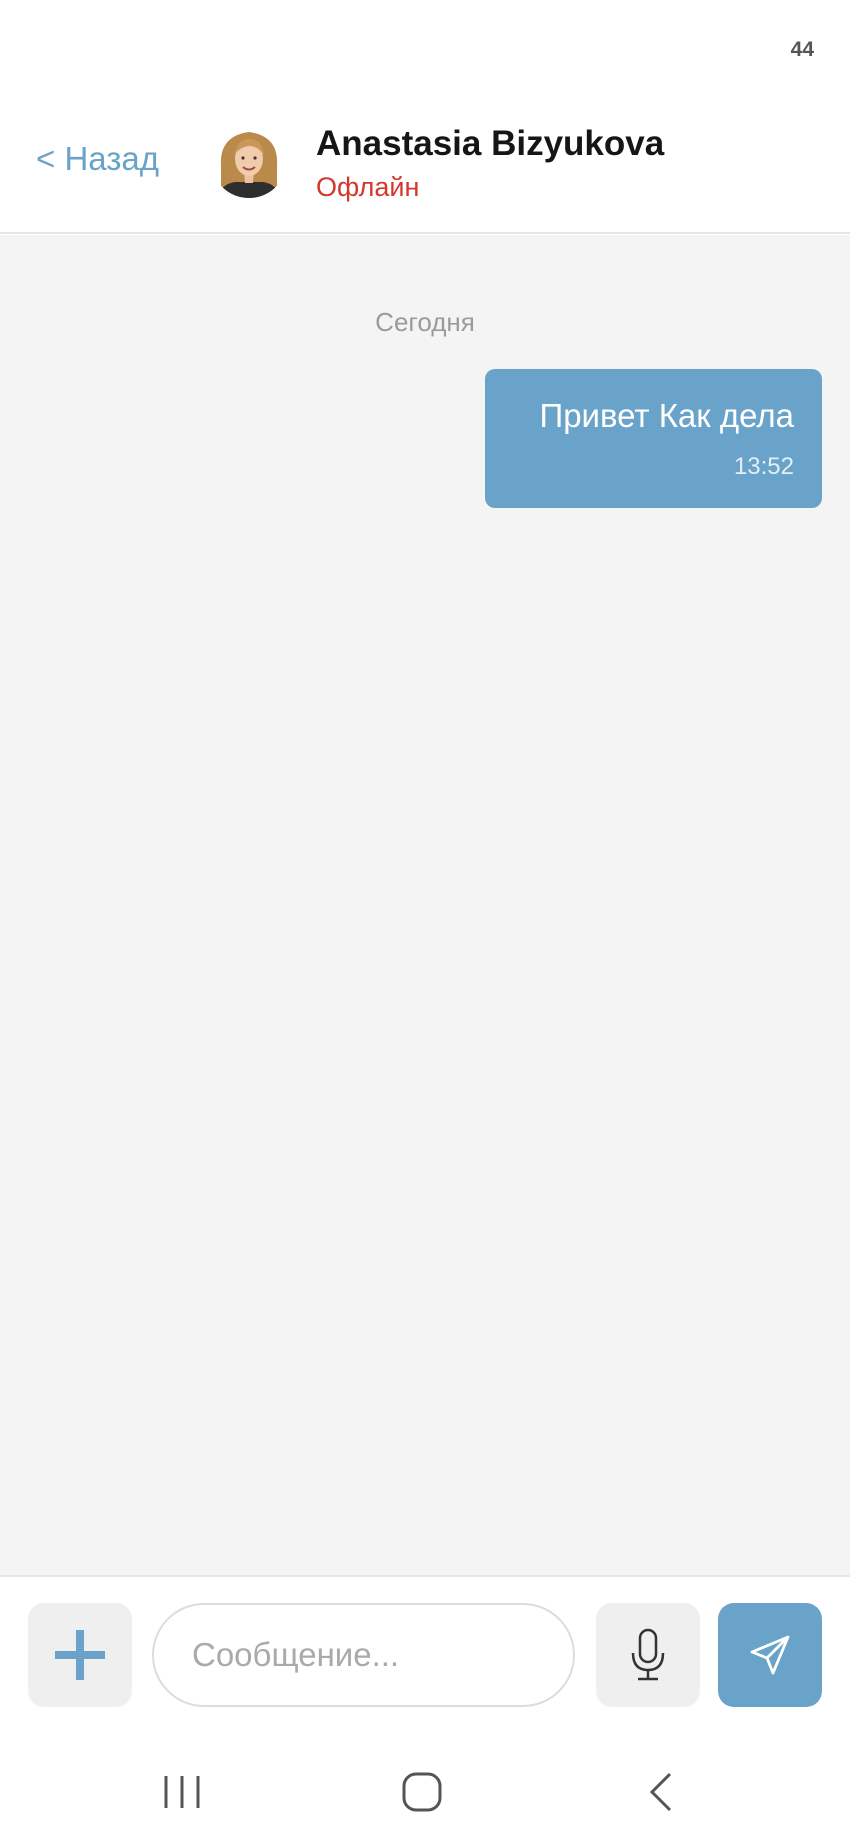  Describe the element at coordinates (802, 49) in the screenshot. I see `status-bar-number: 44` at that location.